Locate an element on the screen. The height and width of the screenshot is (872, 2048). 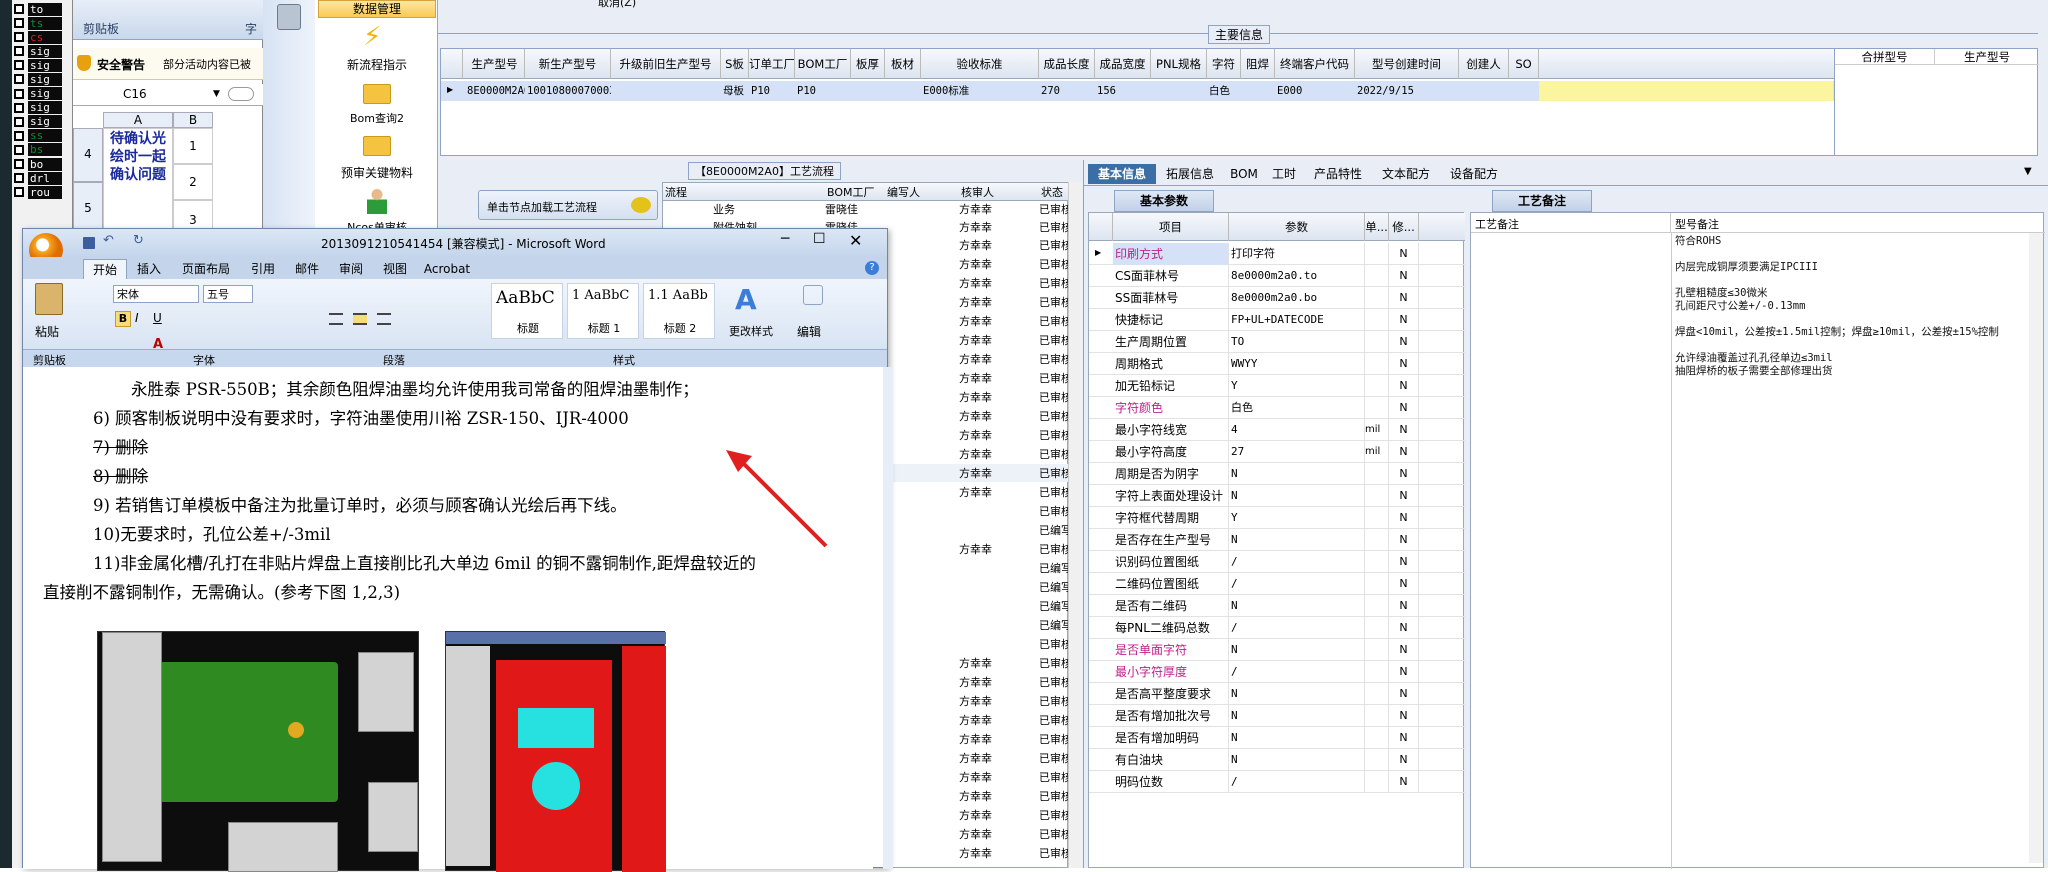
column-header: 合拼型号 is located at coordinates (1885, 57).